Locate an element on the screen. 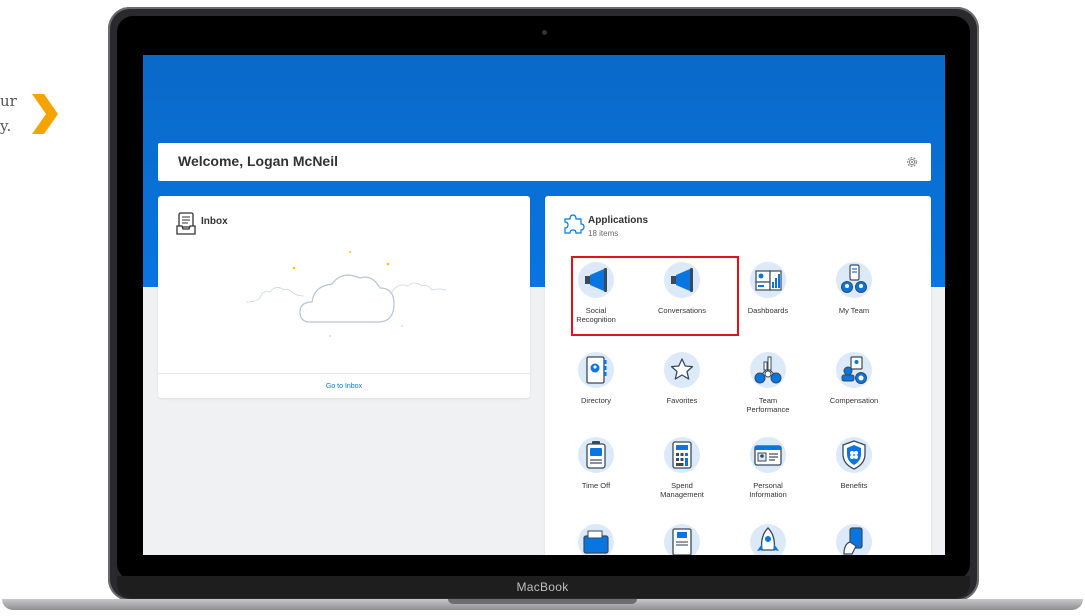  gear-icon is located at coordinates (912, 162).